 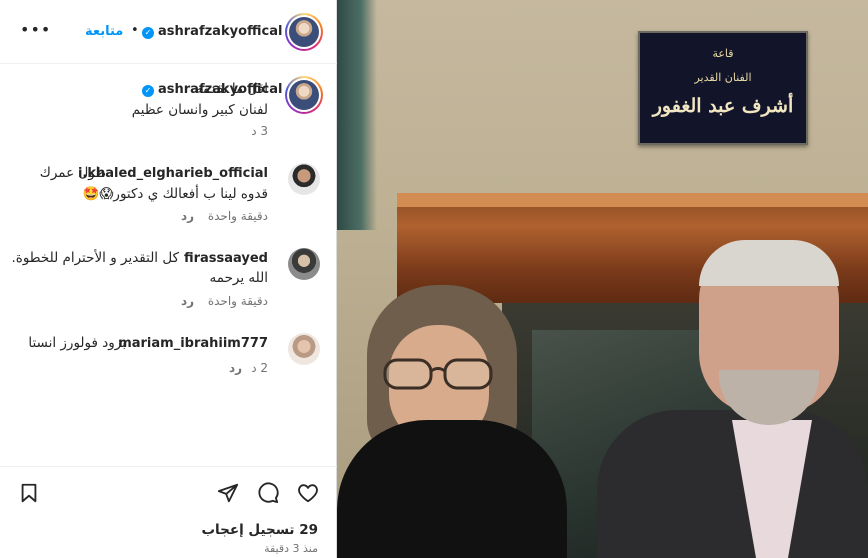 I want to click on sign-line2: الفنان القدير, so click(x=723, y=77).